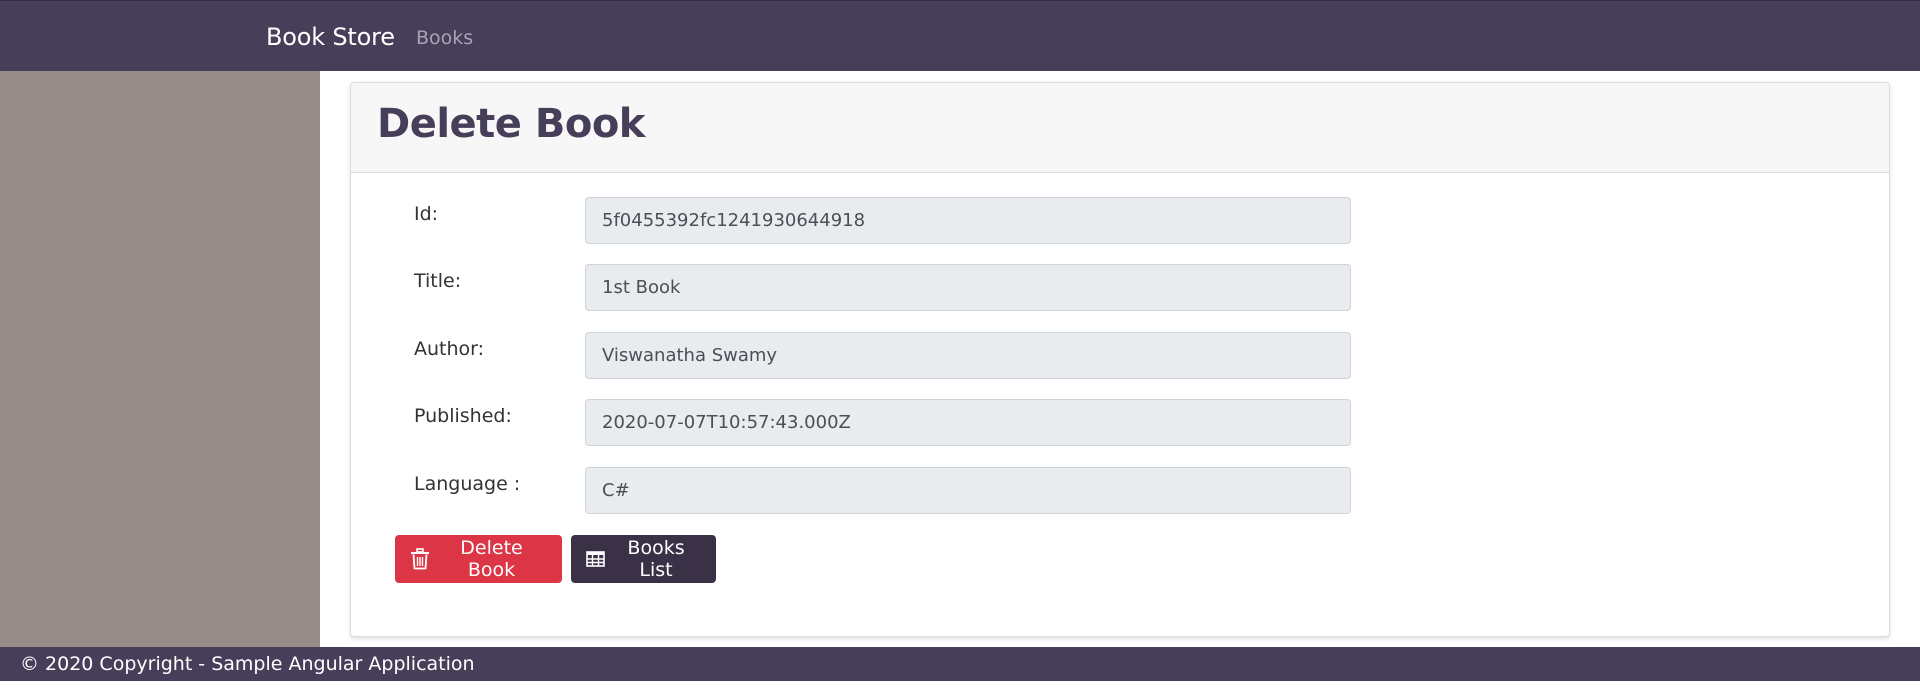  I want to click on books-list-button: Books List, so click(643, 559).